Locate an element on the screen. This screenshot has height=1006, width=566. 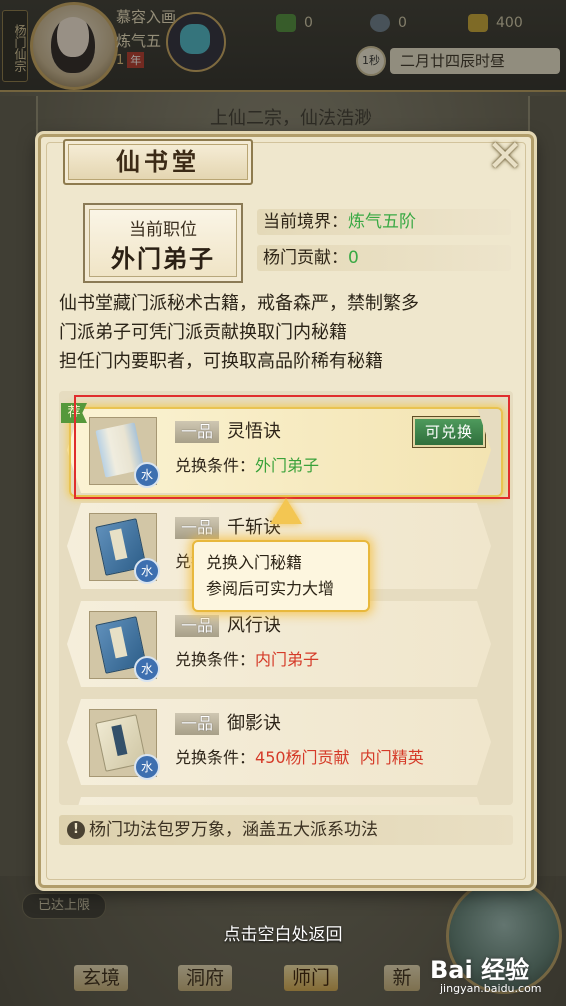
realm-label: 当前境界： is located at coordinates (305, 222).